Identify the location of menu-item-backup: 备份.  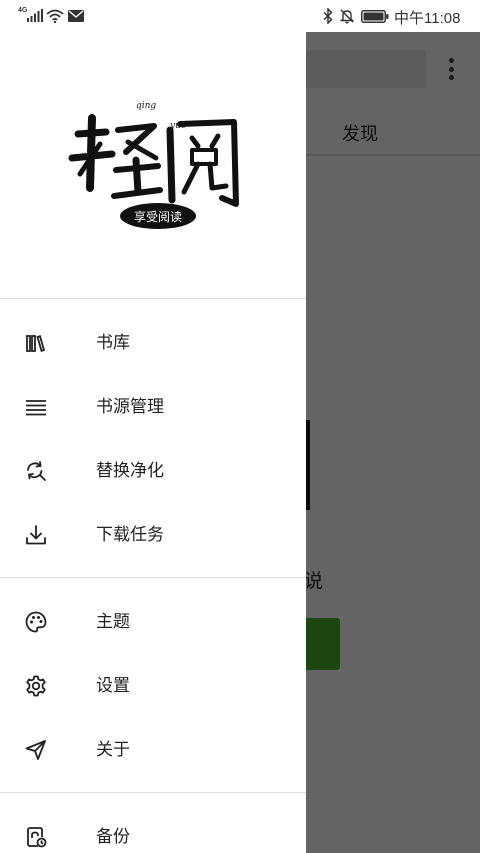
(153, 829).